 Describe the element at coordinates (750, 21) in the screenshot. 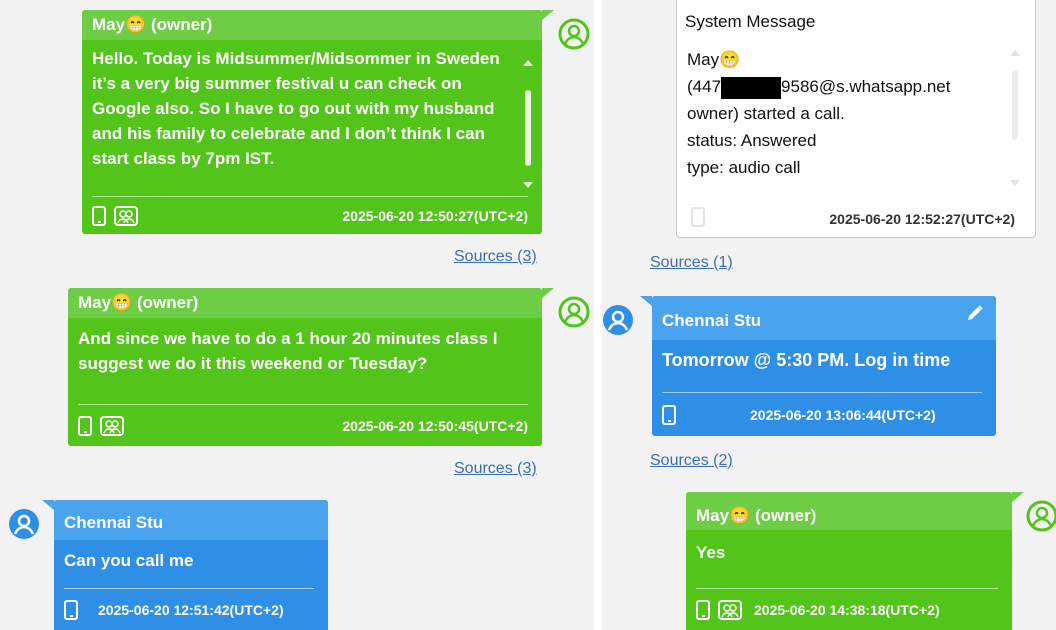

I see `system-message-title: System Message` at that location.